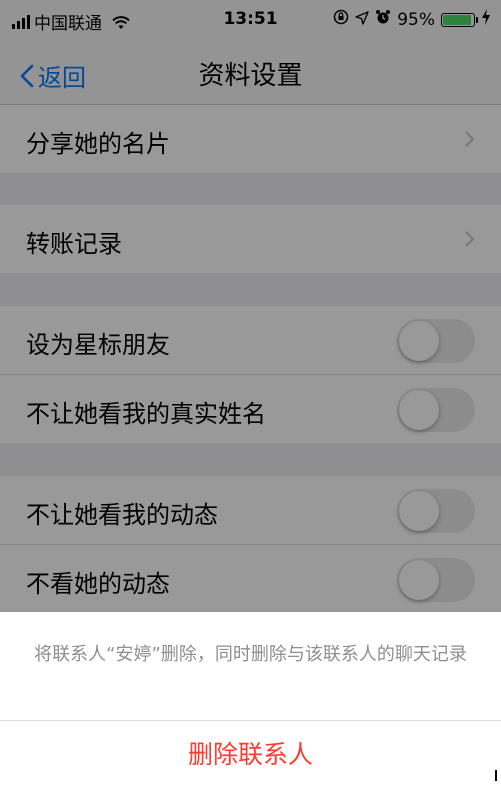 The width and height of the screenshot is (501, 788). Describe the element at coordinates (496, 775) in the screenshot. I see `text-cursor` at that location.